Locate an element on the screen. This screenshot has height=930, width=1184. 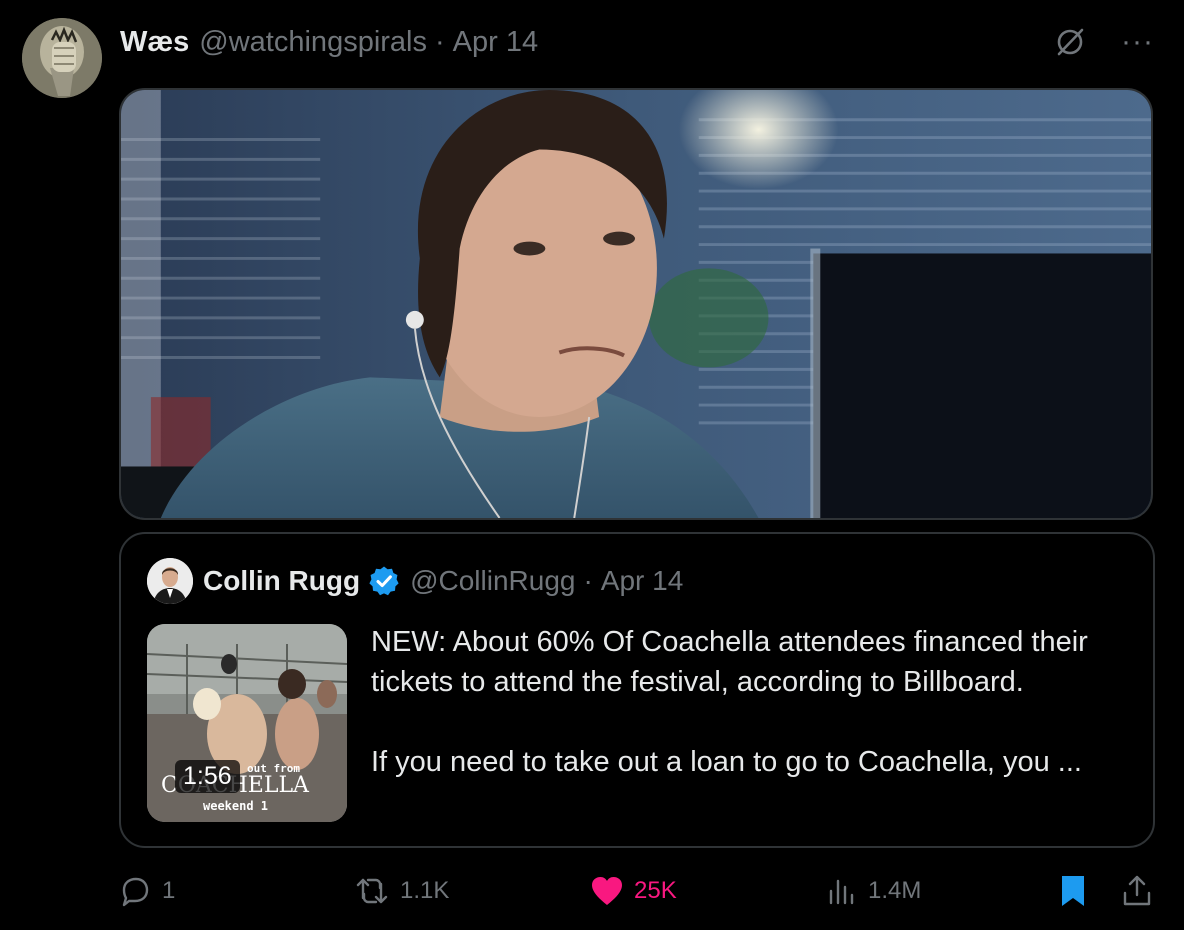
reply-icon is located at coordinates (135, 892).